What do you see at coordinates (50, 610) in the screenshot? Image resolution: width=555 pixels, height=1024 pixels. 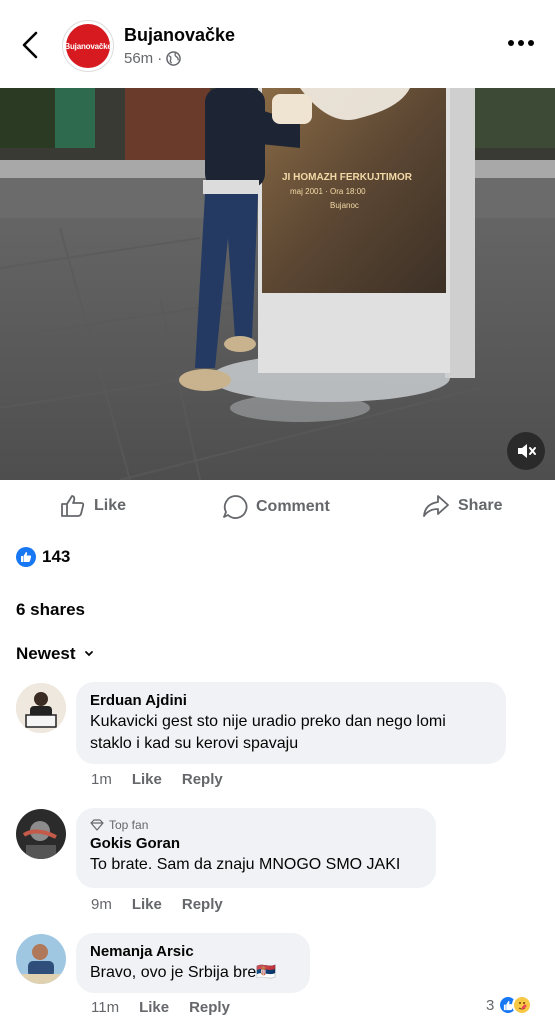 I see `share-count: 6 shares` at bounding box center [50, 610].